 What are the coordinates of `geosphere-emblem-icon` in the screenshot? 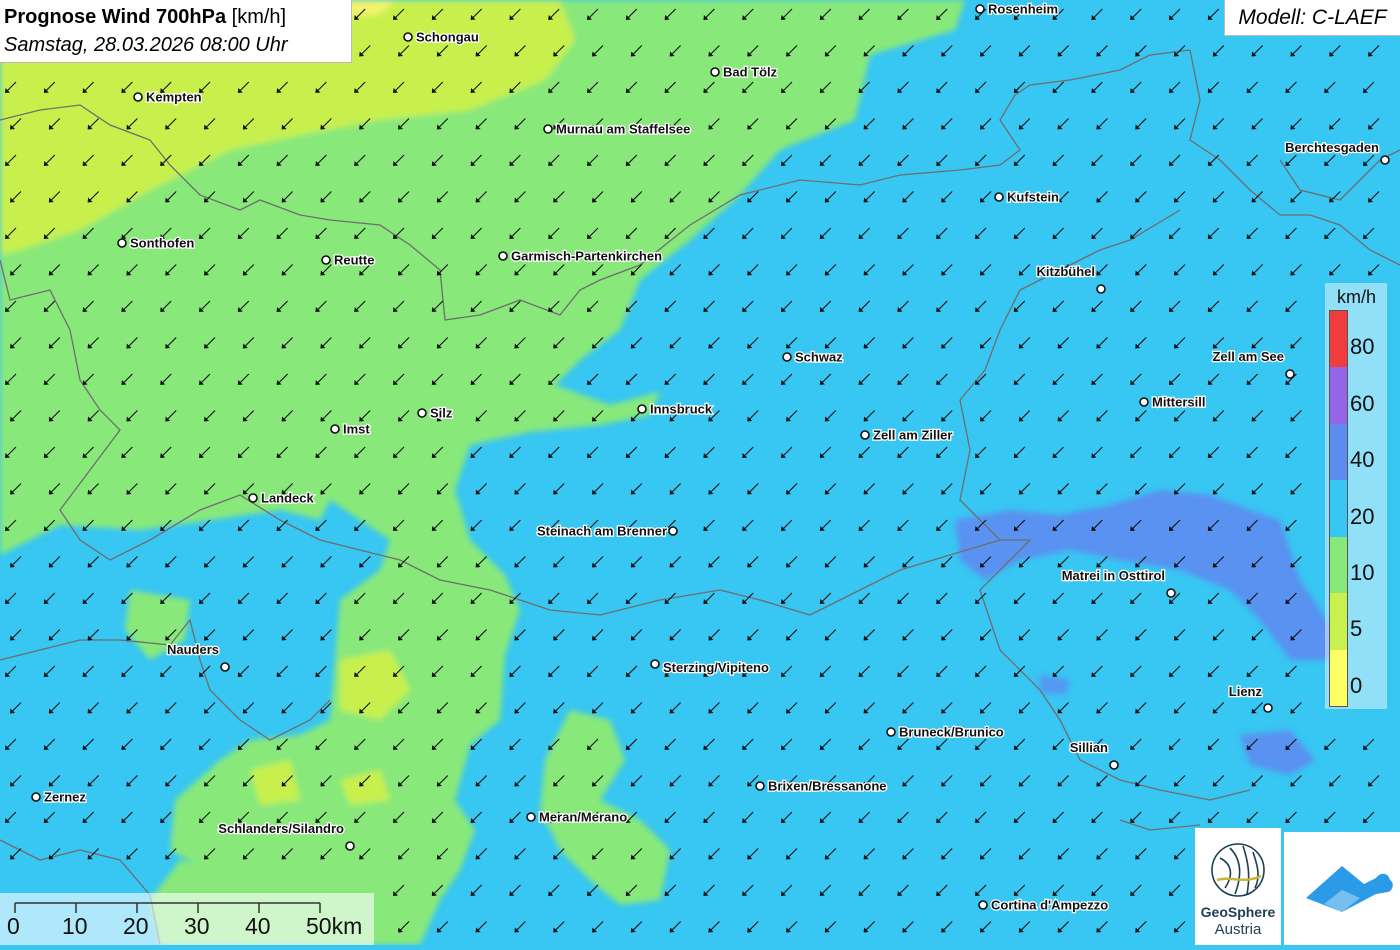 It's located at (1238, 870).